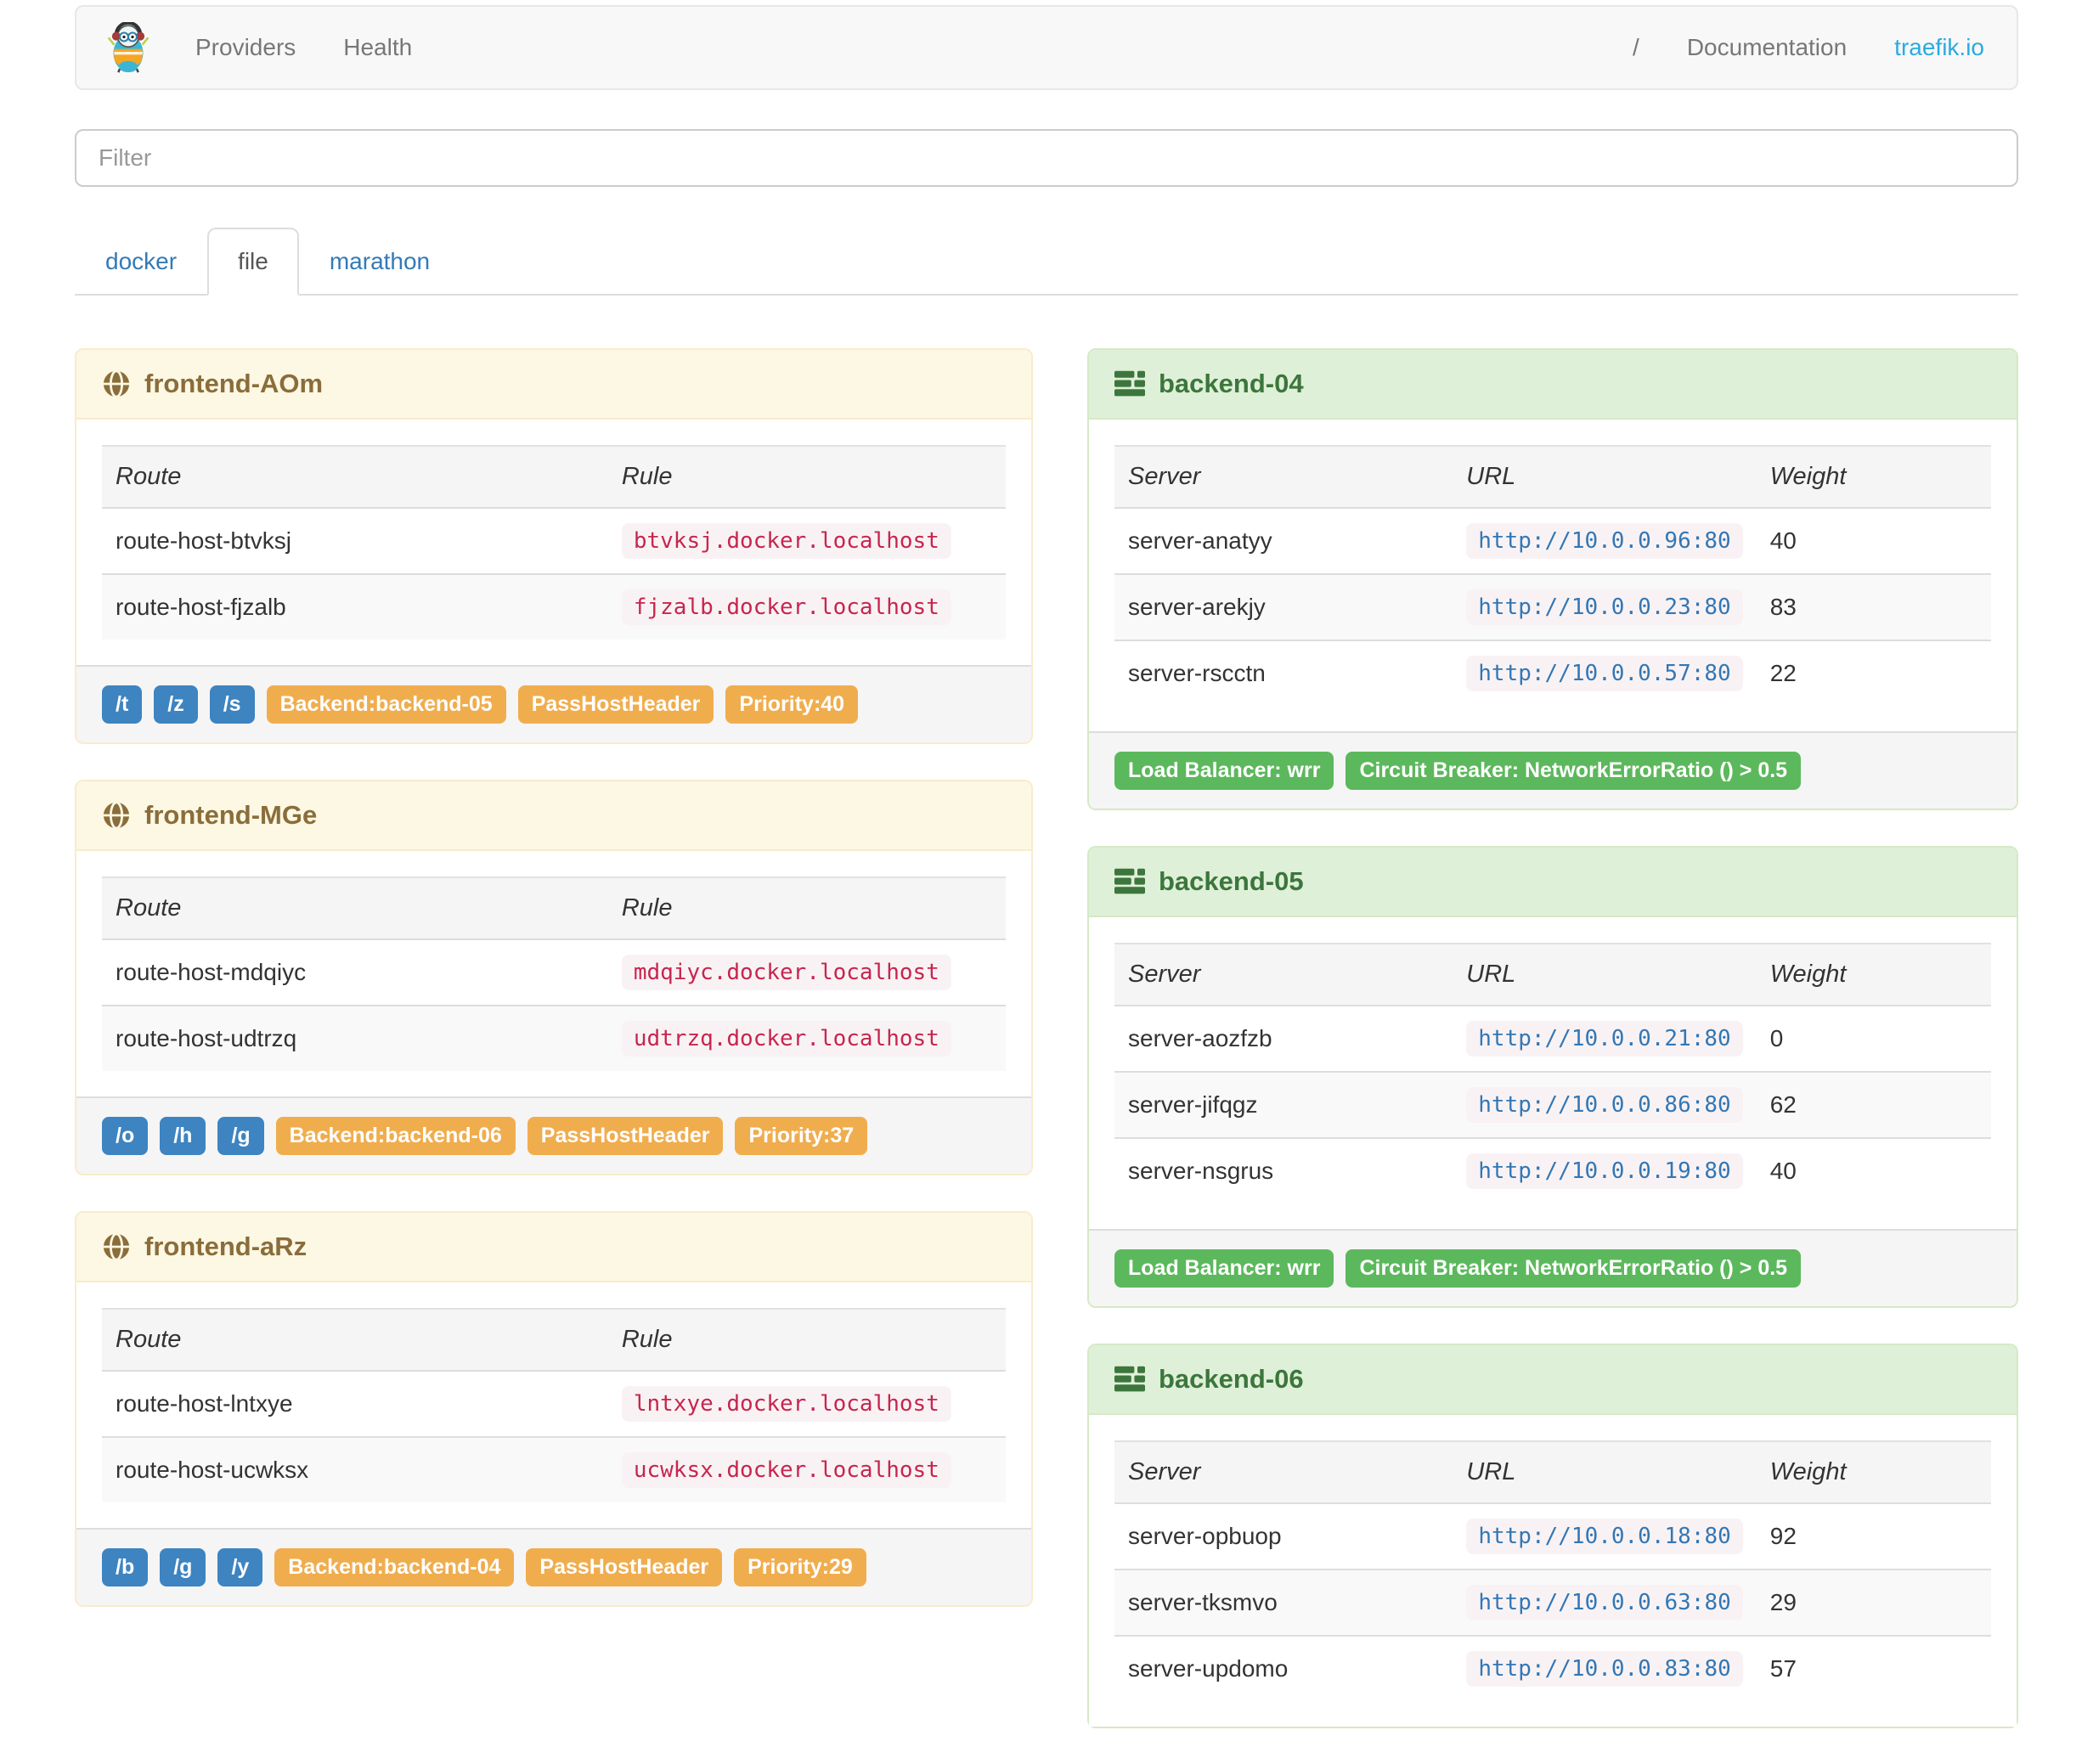 This screenshot has width=2093, height=1764. Describe the element at coordinates (380, 262) in the screenshot. I see `tab-marathon: marathon` at that location.